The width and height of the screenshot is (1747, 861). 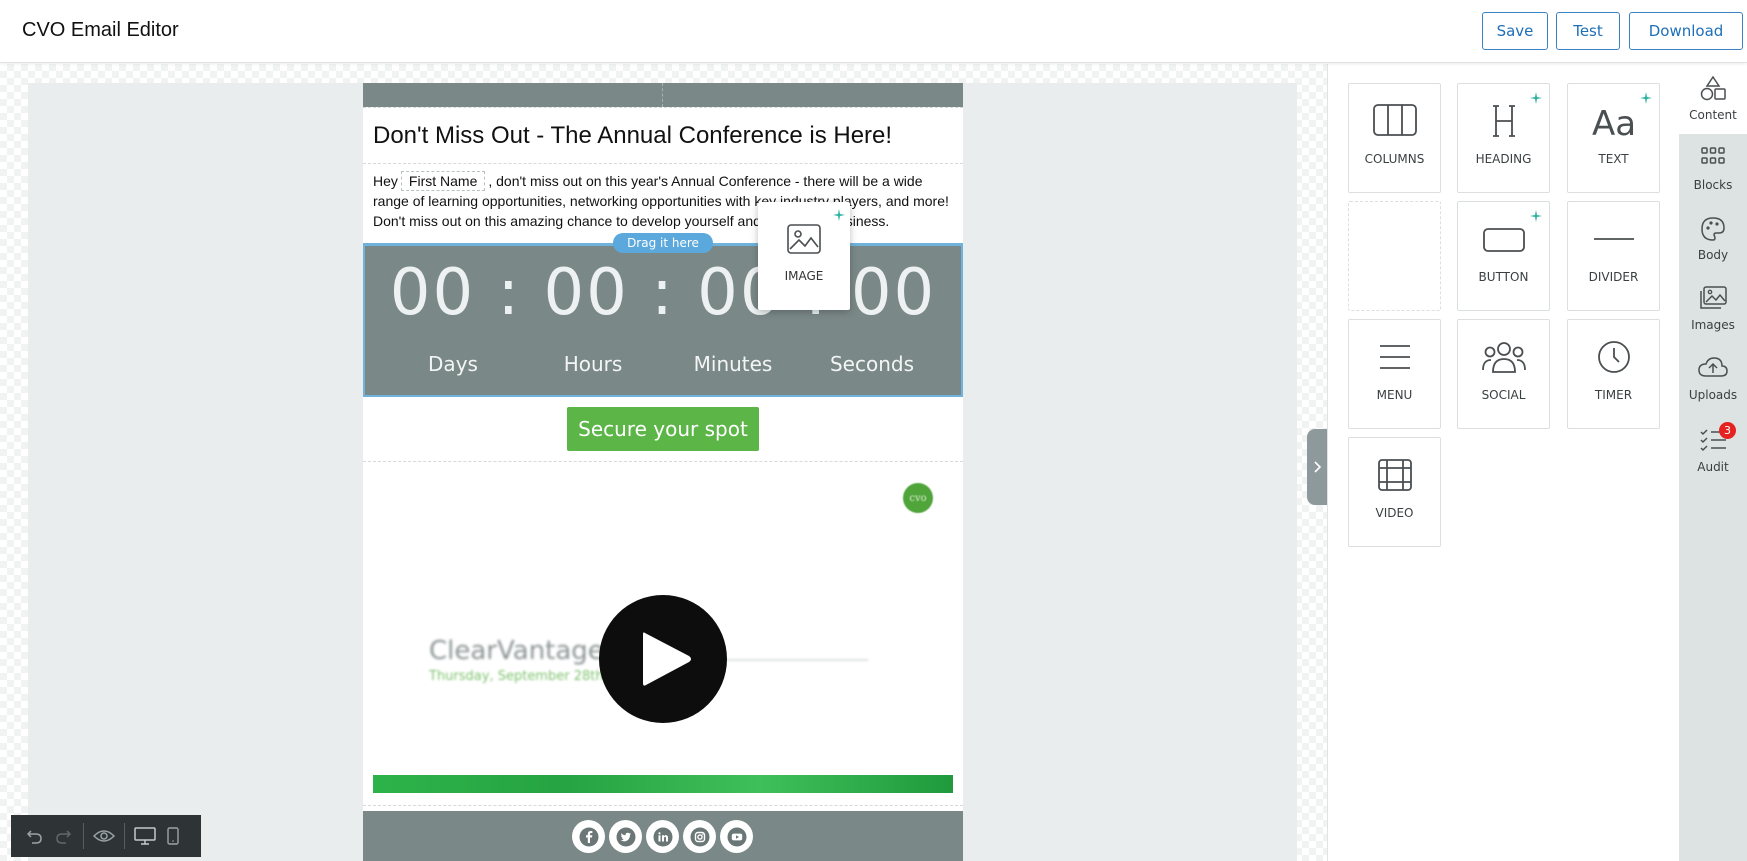 I want to click on tool-label: HEADING, so click(x=1503, y=159).